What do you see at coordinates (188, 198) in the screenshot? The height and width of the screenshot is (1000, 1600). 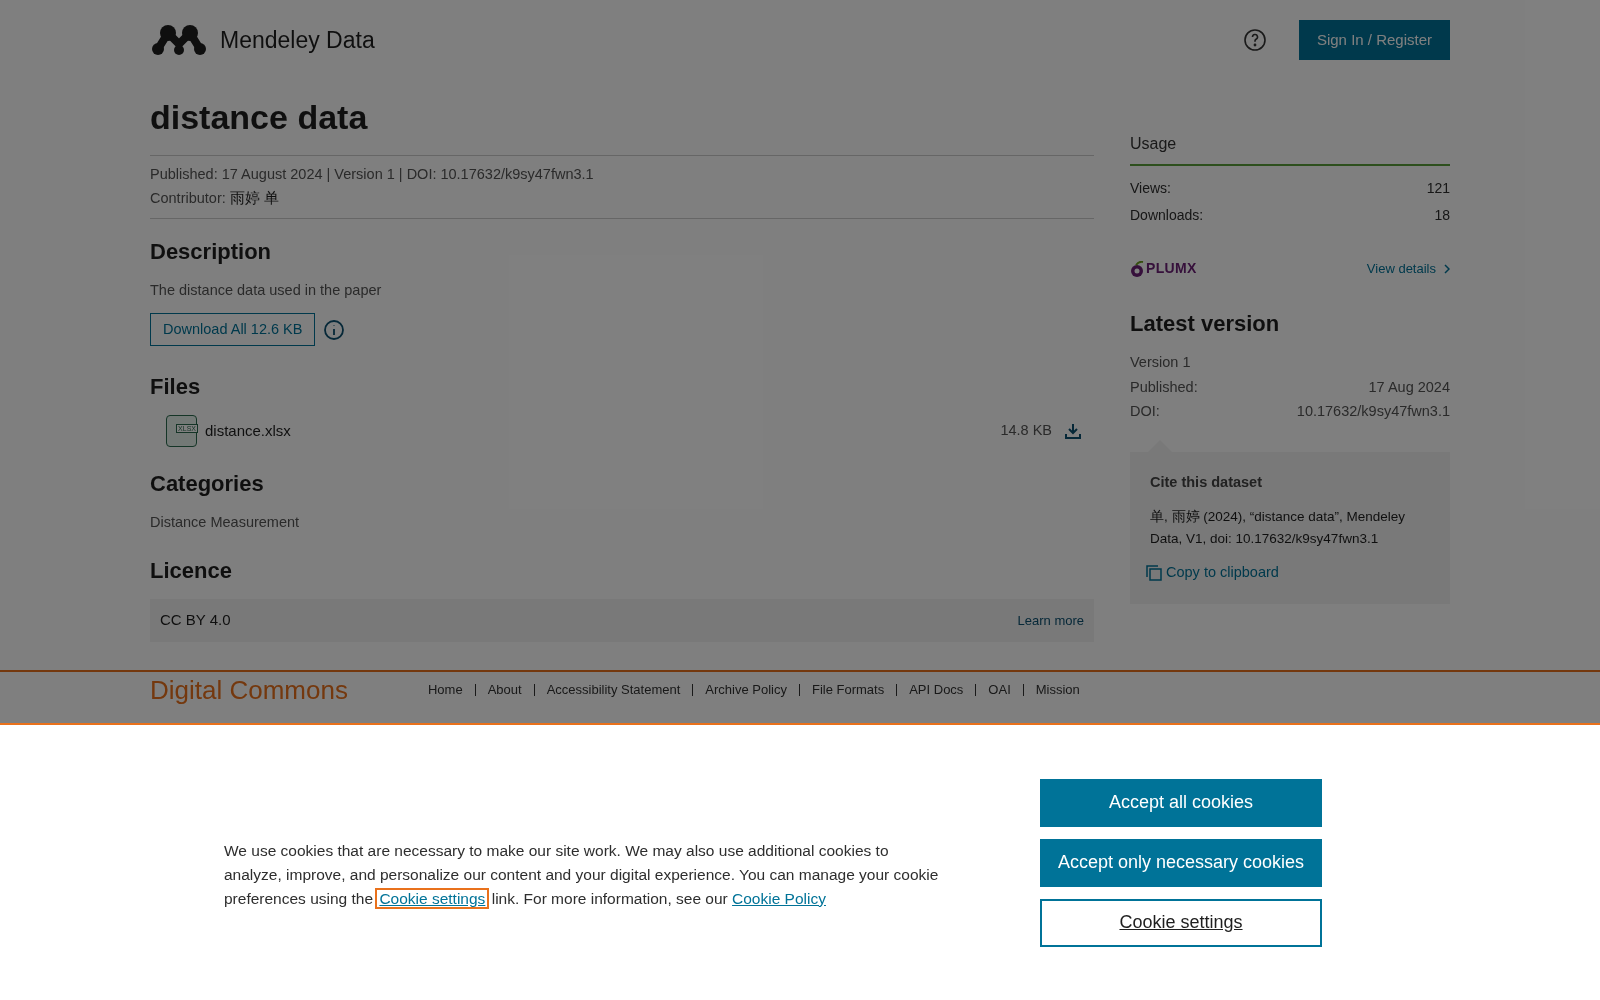 I see `contributor-label: Contributor:` at bounding box center [188, 198].